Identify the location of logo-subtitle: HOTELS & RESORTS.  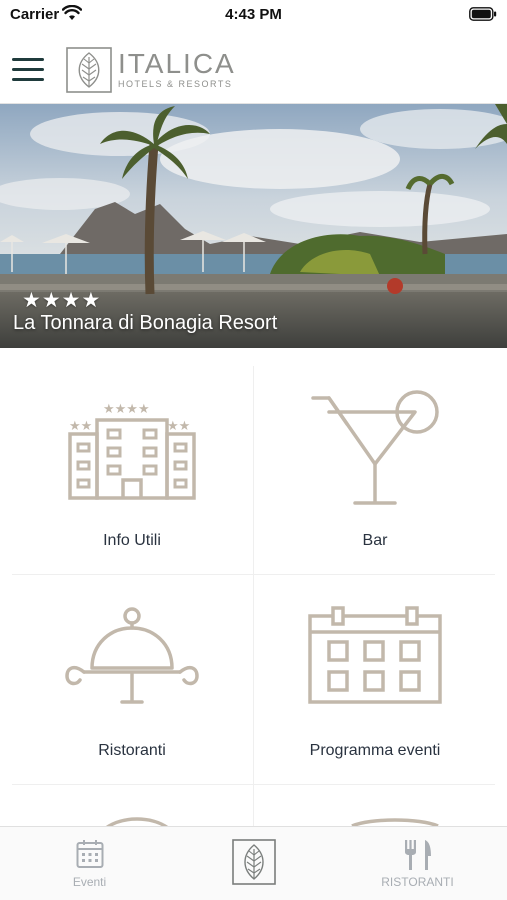
(175, 84).